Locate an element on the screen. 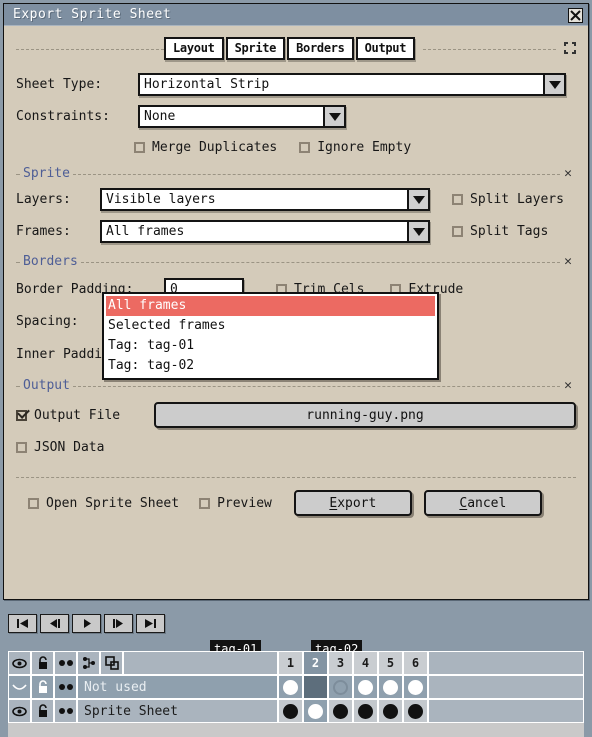 This screenshot has height=737, width=592. dropdown-option-all-frames: All frames is located at coordinates (270, 306).